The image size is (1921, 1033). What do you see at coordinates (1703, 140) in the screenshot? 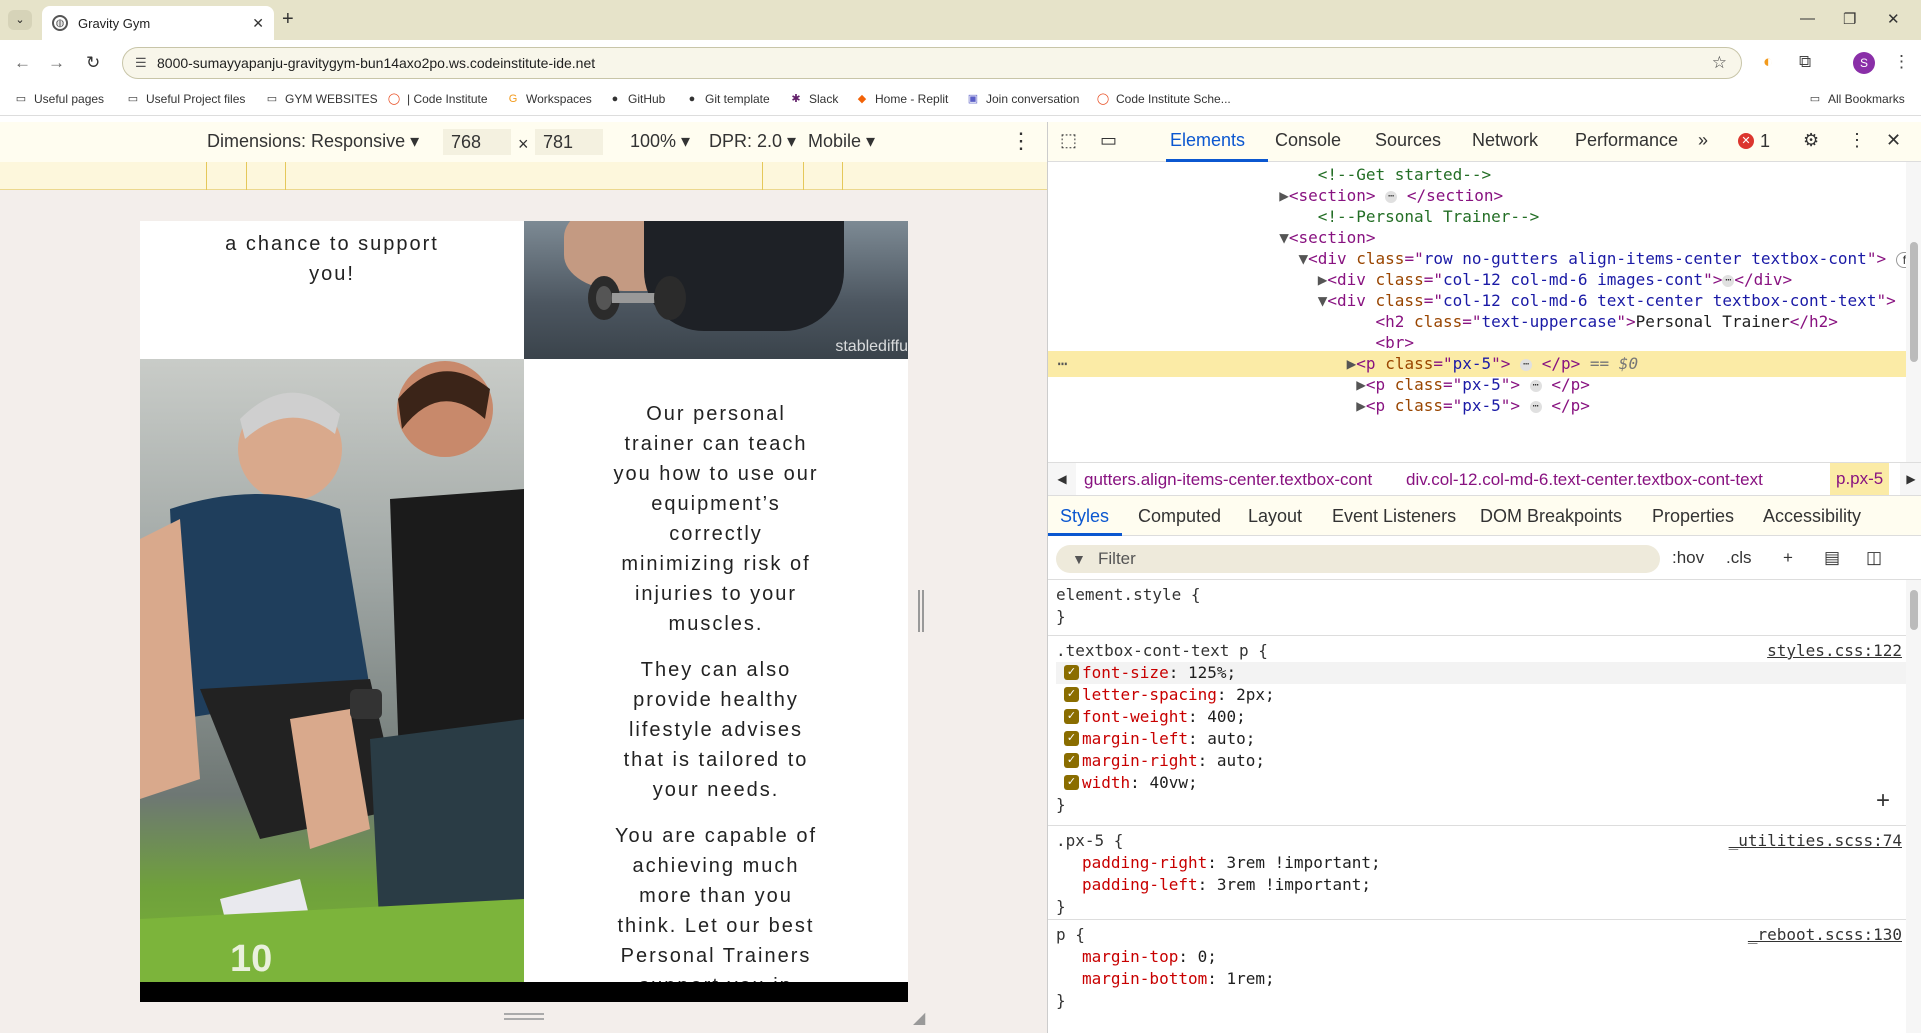
I see `more-tabs-icon: »` at bounding box center [1703, 140].